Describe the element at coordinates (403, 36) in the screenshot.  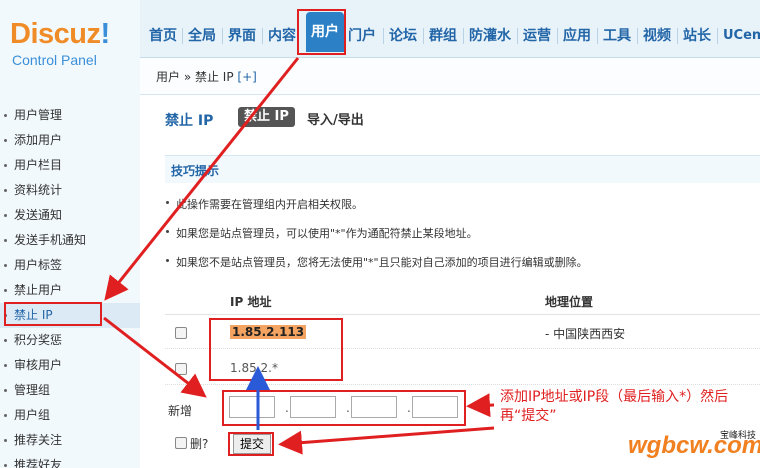
I see `tab-forum: 论坛` at that location.